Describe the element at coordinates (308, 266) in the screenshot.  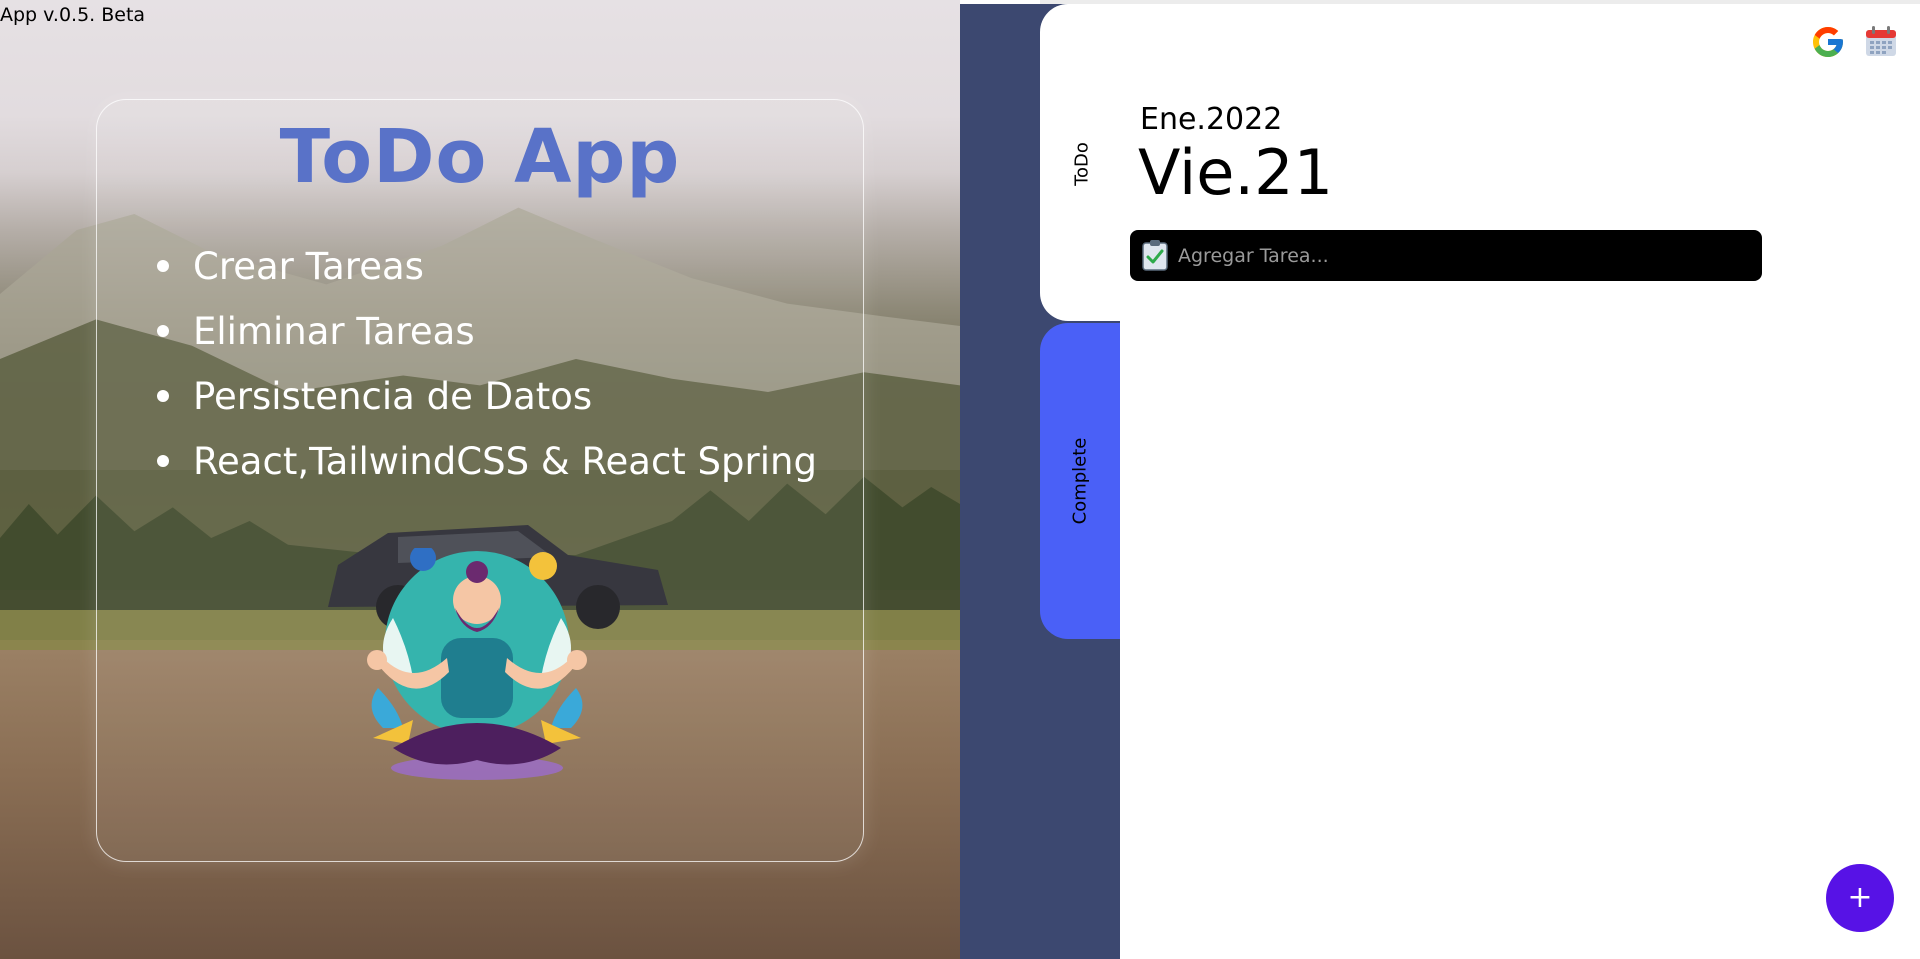
I see `feature-label: Crear Tareas` at that location.